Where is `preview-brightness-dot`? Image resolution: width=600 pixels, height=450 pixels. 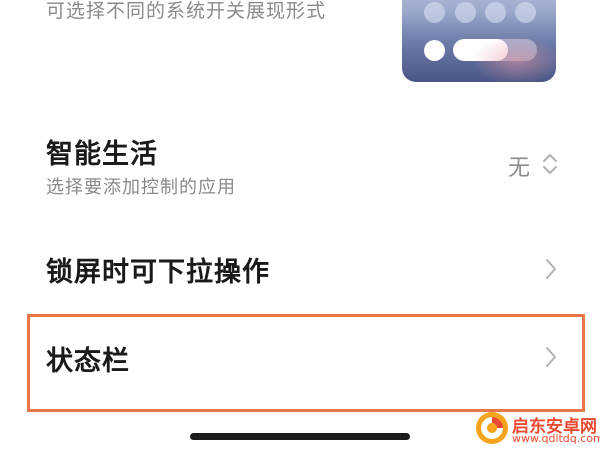 preview-brightness-dot is located at coordinates (434, 50).